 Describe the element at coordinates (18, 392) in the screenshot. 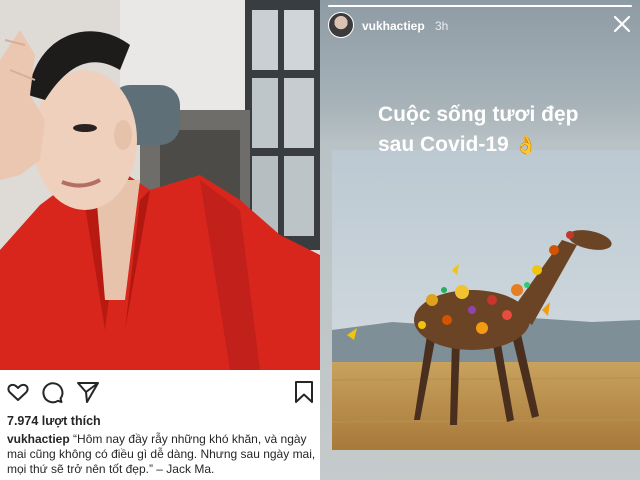

I see `heart-icon` at that location.